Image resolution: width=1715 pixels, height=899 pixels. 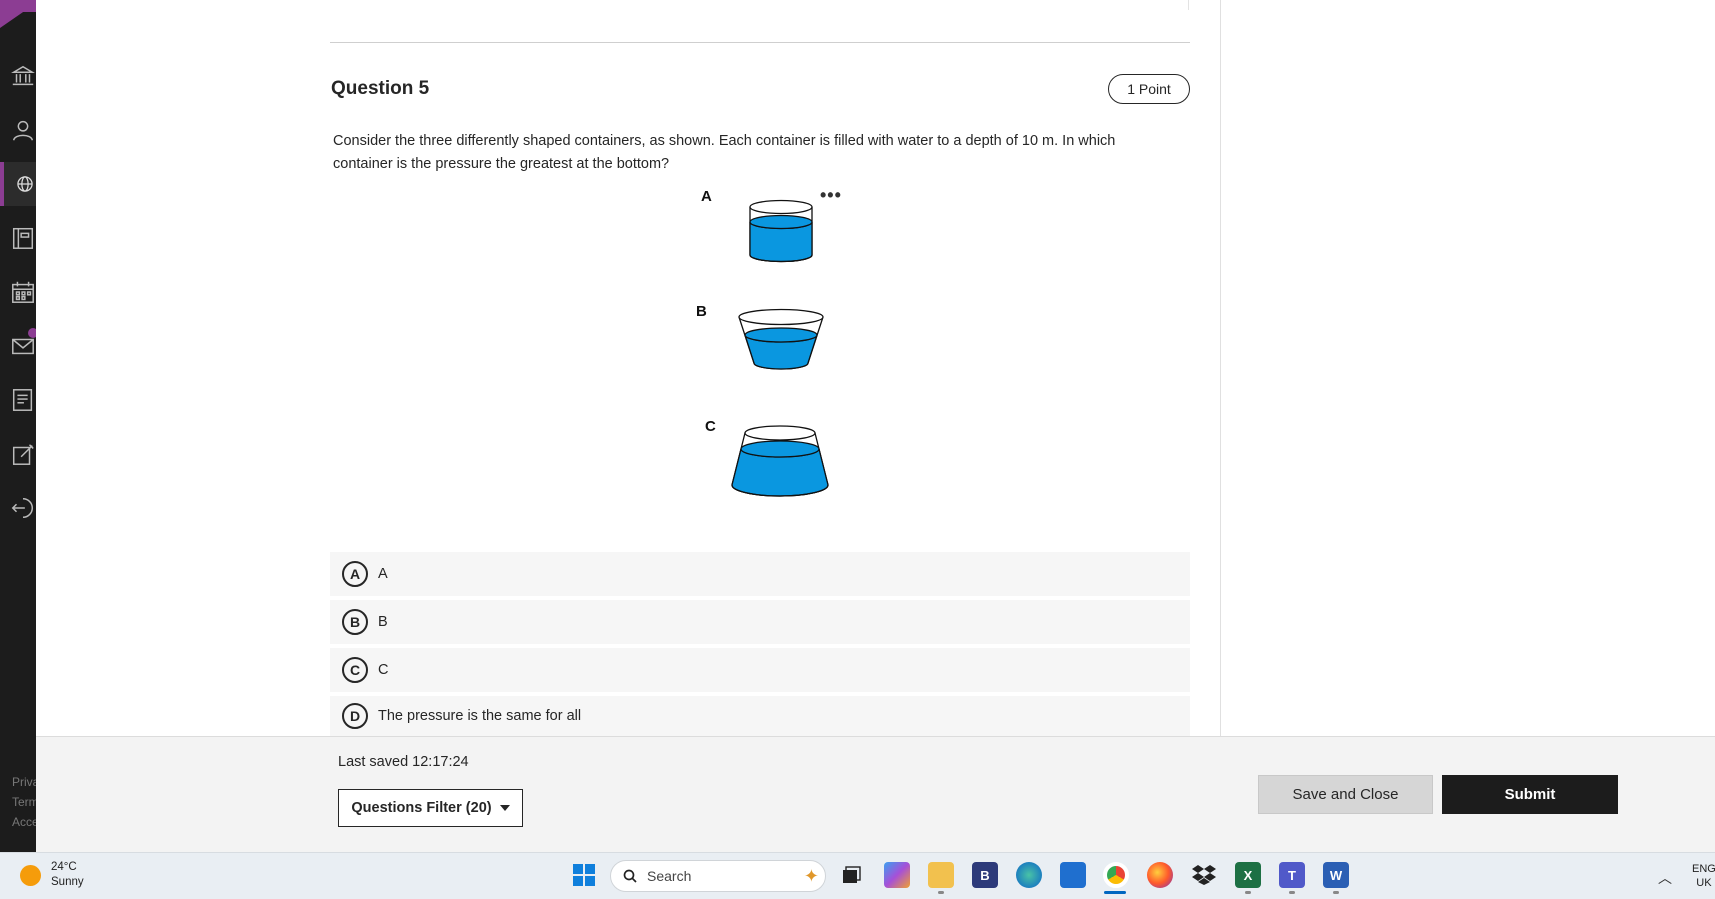 What do you see at coordinates (67, 882) in the screenshot?
I see `weather-desc: Sunny` at bounding box center [67, 882].